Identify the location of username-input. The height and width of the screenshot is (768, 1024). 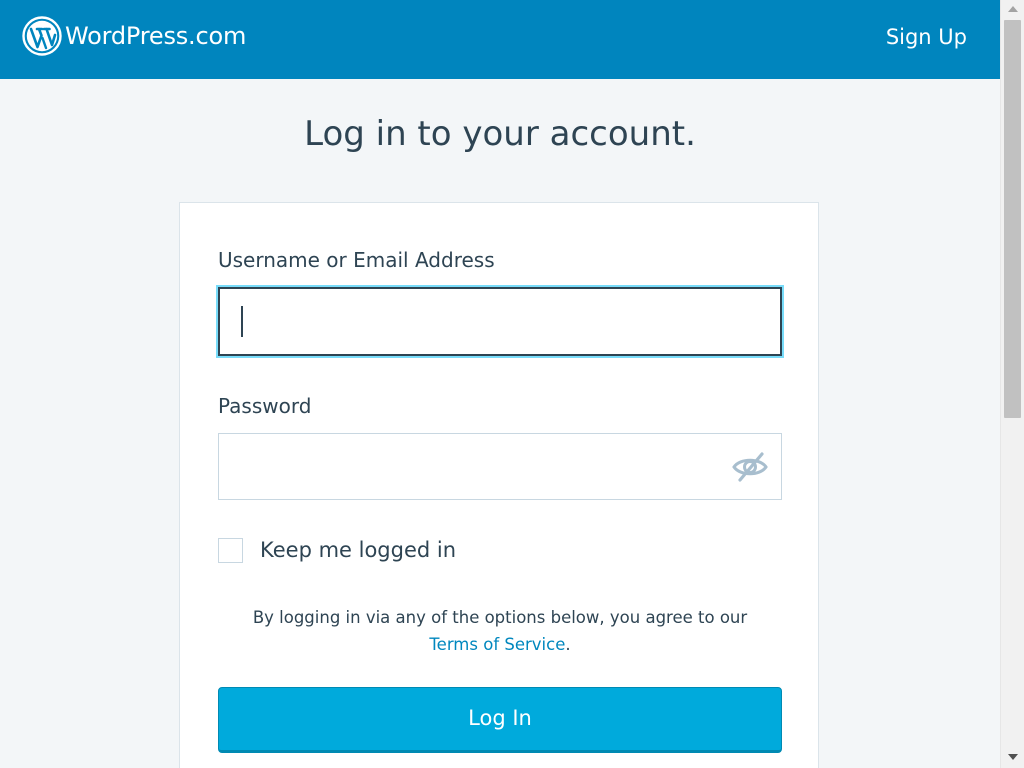
(500, 321).